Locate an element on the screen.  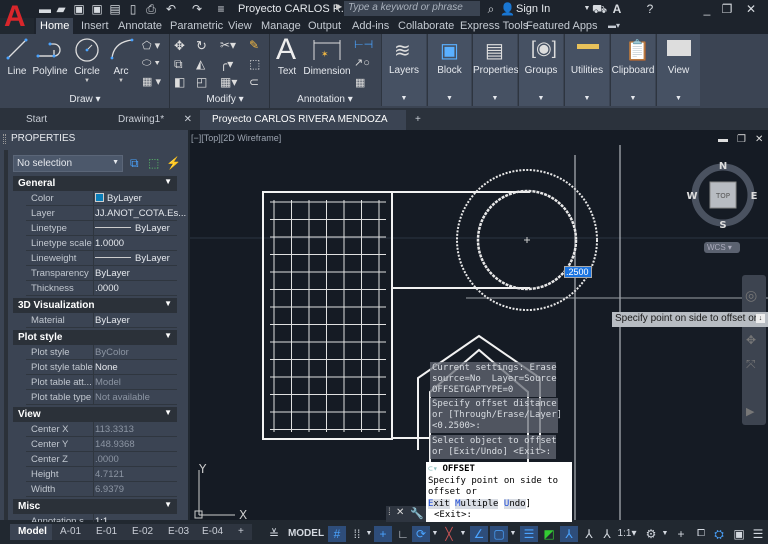
palette-grip-icon is located at coordinates (4, 139).